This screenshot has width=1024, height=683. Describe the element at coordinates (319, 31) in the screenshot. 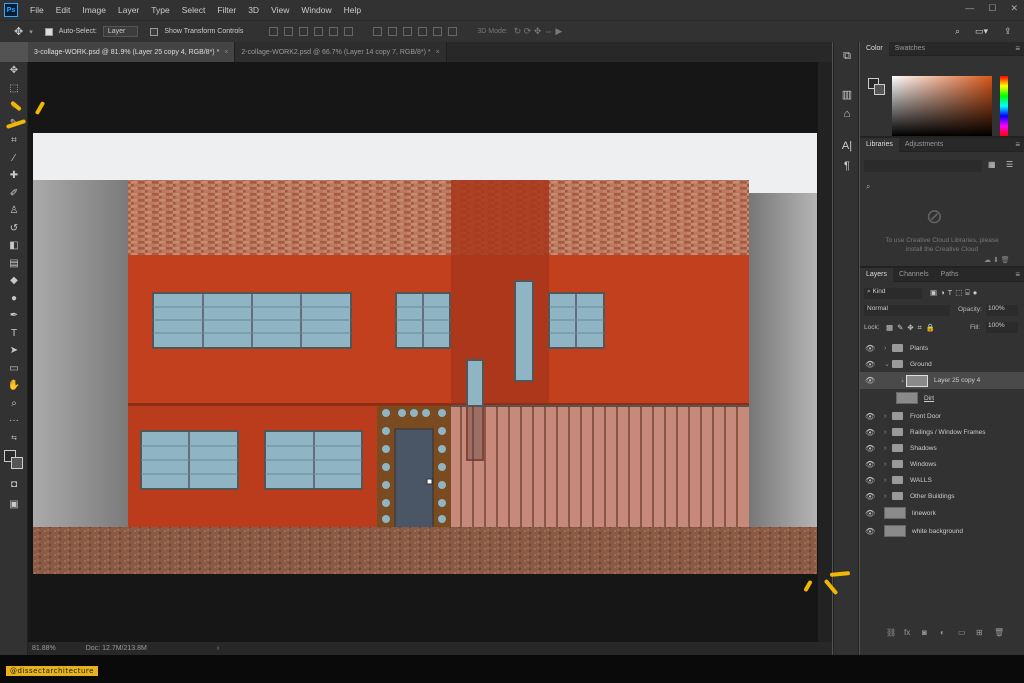

I see `align-left-icon` at that location.